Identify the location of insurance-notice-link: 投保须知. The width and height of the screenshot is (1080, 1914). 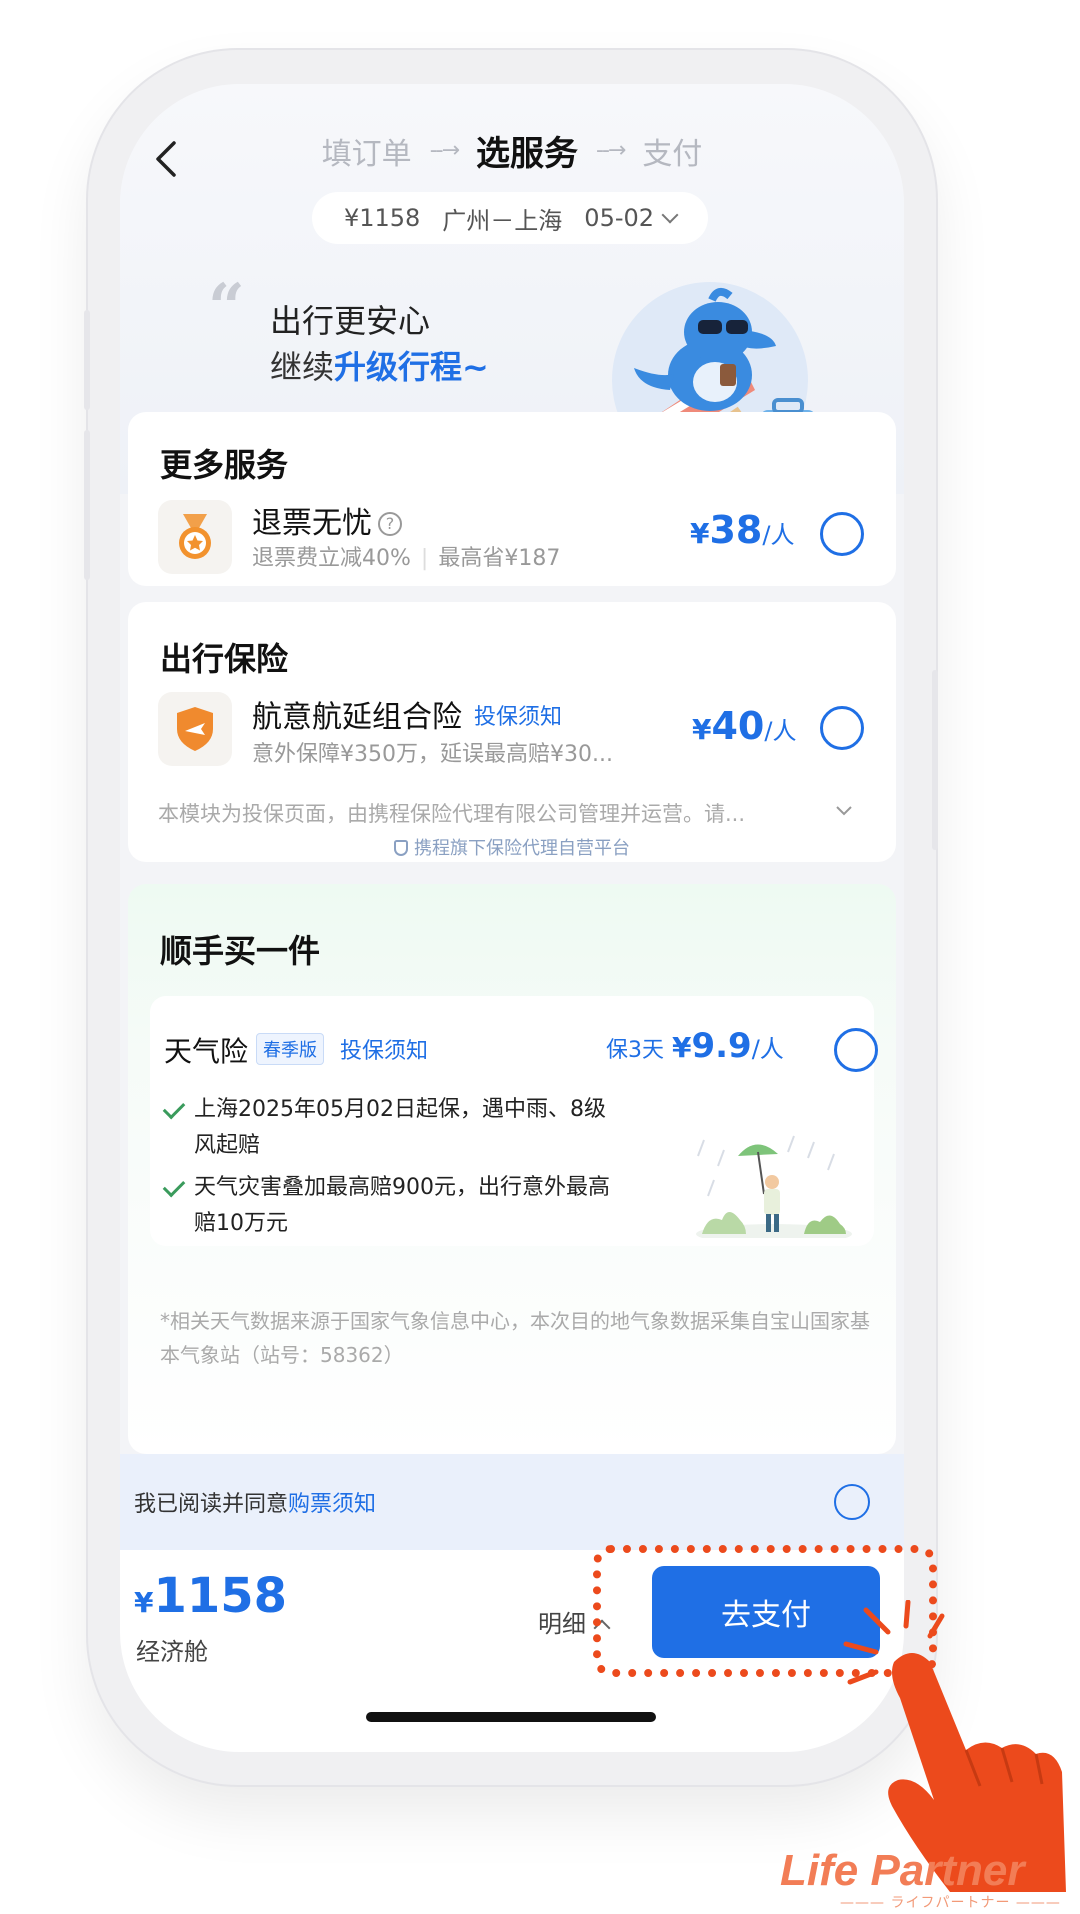
(518, 717).